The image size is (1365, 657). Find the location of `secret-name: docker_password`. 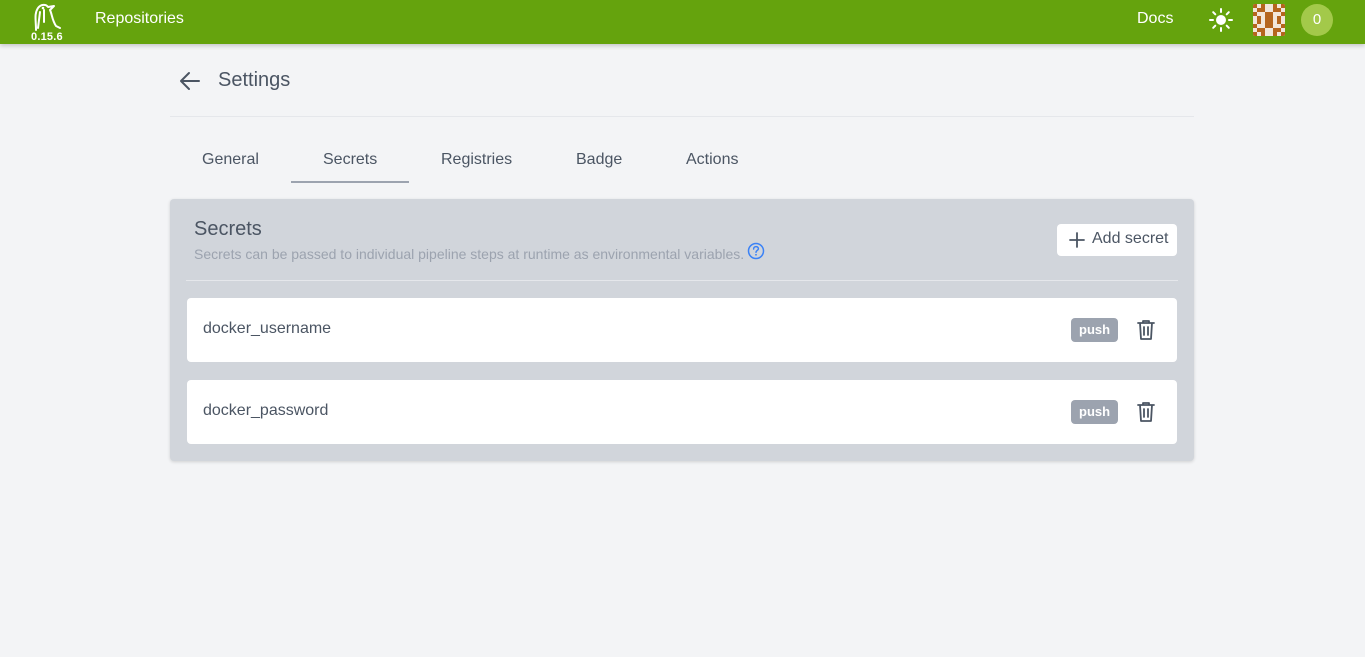

secret-name: docker_password is located at coordinates (266, 410).